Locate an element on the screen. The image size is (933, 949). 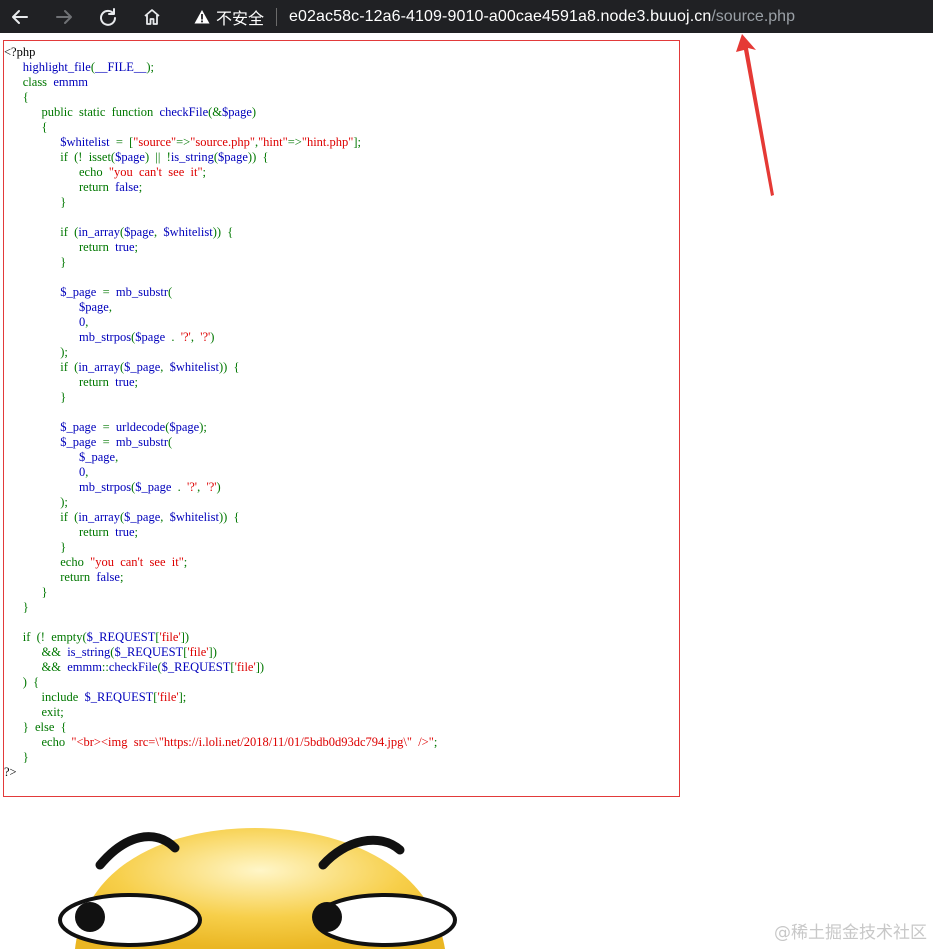
code-token: && is located at coordinates (36, 667).